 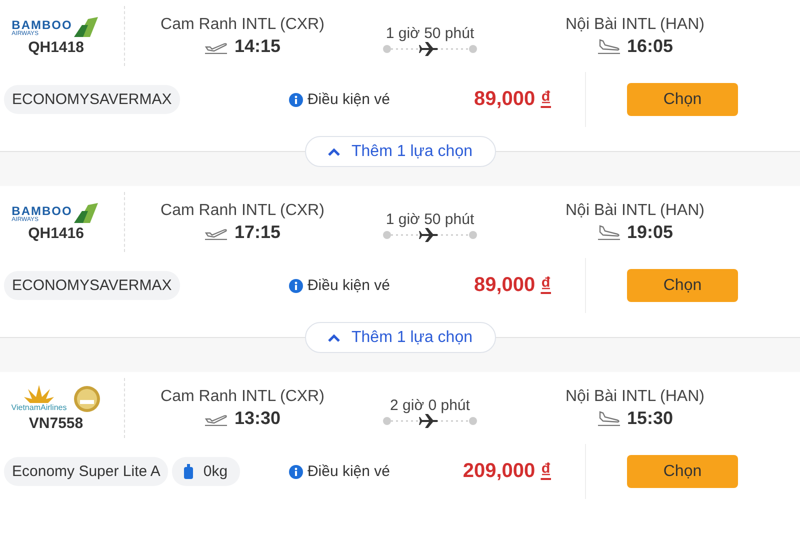 What do you see at coordinates (650, 46) in the screenshot?
I see `arrival-time: 16:05` at bounding box center [650, 46].